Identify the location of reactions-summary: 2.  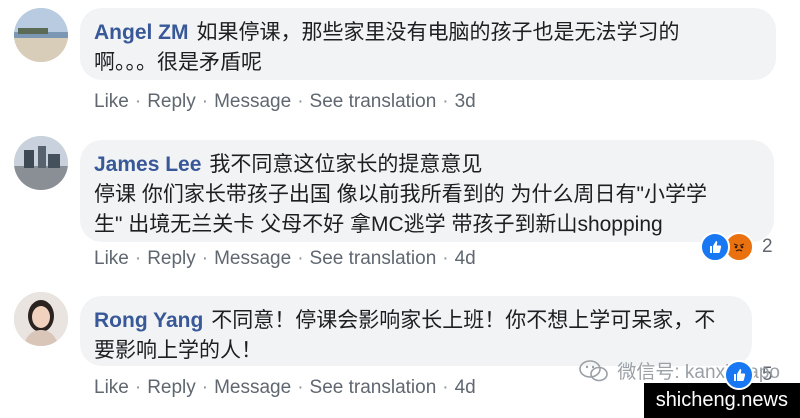
(736, 247).